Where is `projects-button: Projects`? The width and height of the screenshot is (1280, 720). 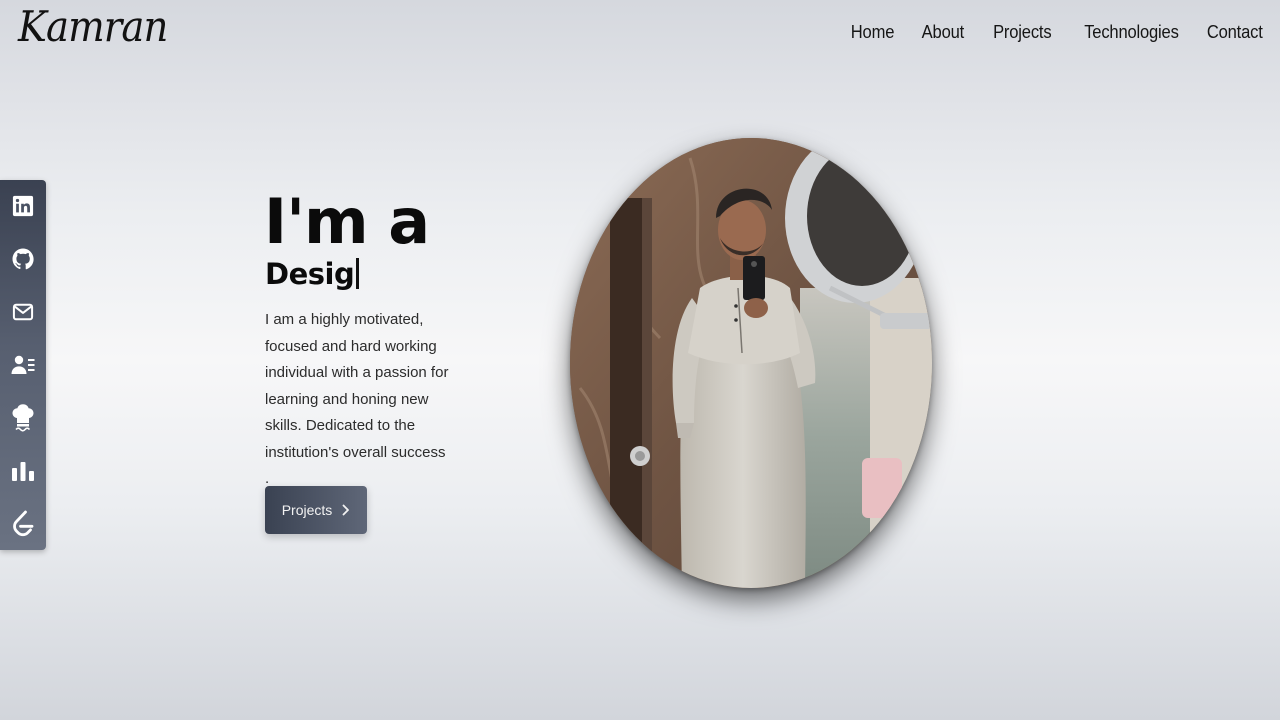
projects-button: Projects is located at coordinates (316, 510).